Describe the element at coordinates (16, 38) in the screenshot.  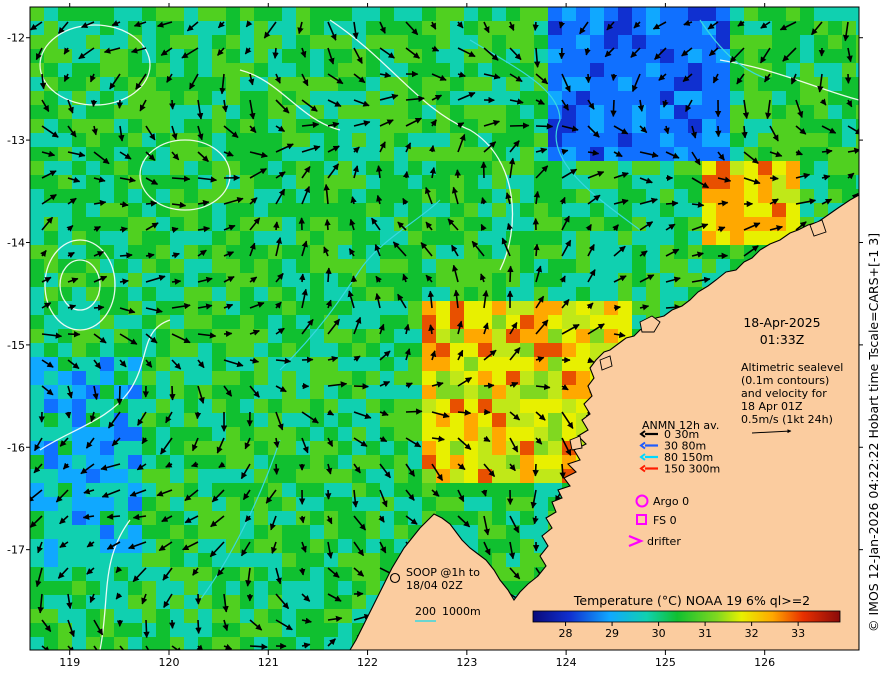
I see `lat-tick-label: -12` at that location.